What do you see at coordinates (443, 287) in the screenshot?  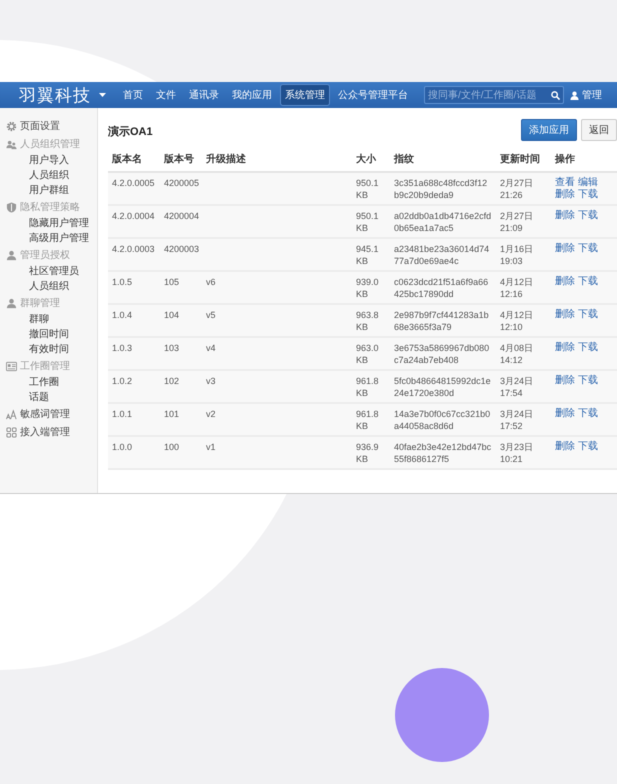 I see `table-cell: c0623dcd21f51a6f9a66425bc17890dd` at bounding box center [443, 287].